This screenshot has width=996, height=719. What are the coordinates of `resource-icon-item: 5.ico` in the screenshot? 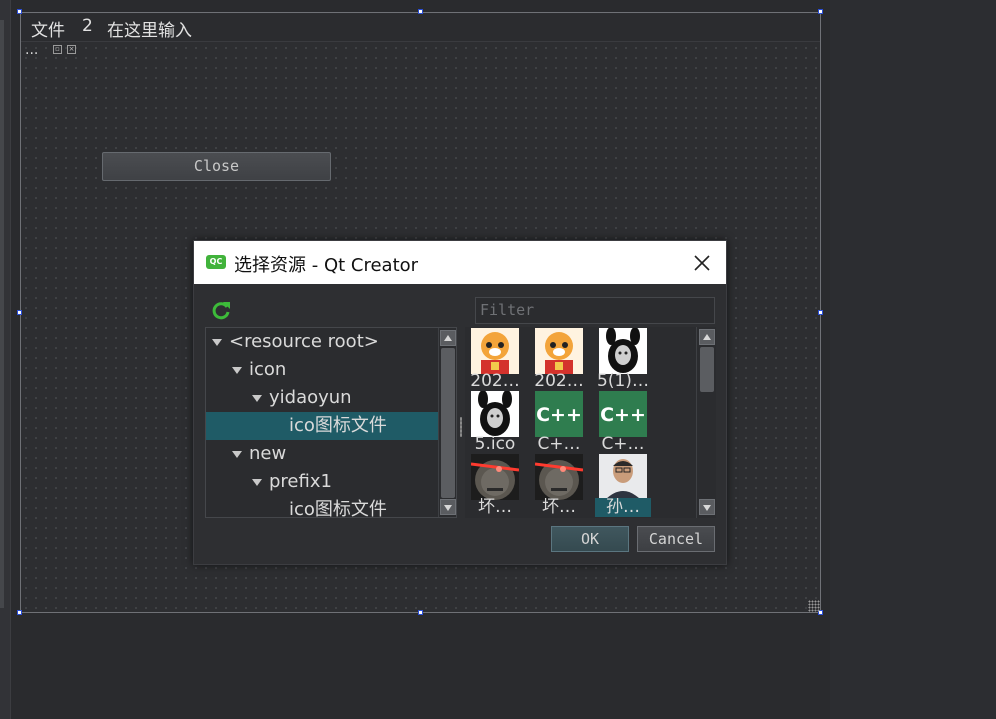 It's located at (495, 422).